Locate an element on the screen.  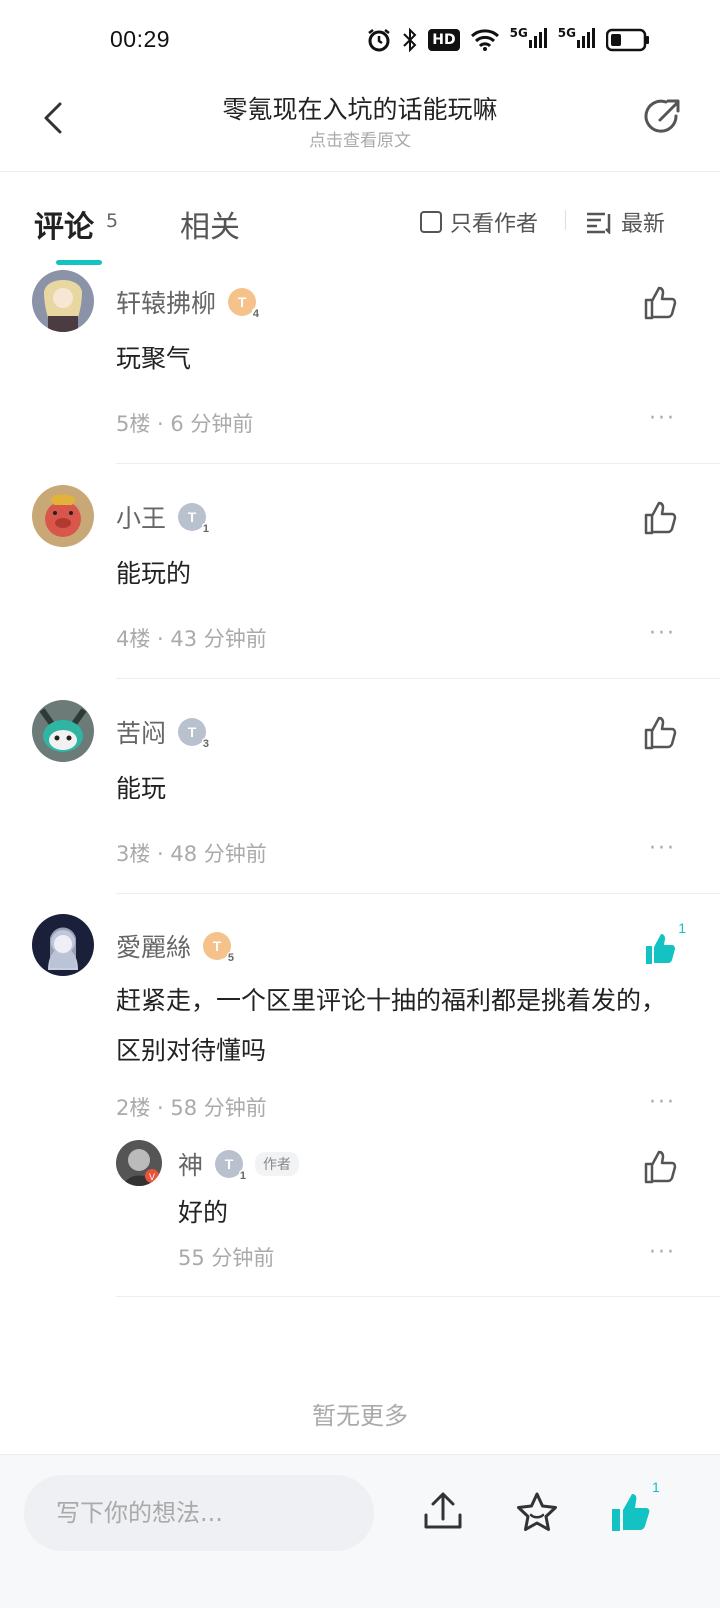
comment-text: 能玩 is located at coordinates (141, 788).